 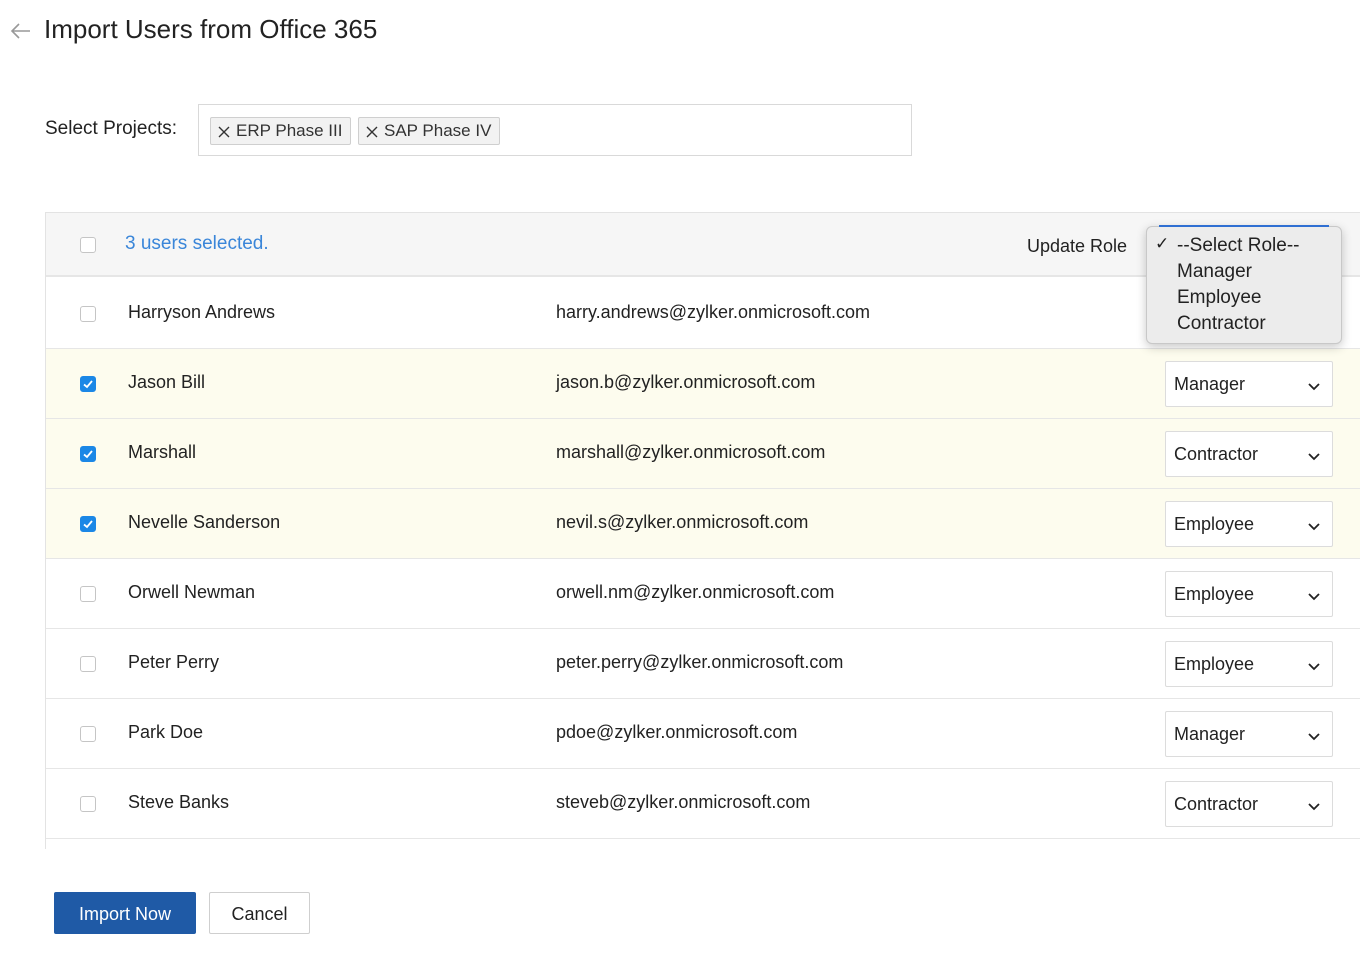 What do you see at coordinates (20, 31) in the screenshot?
I see `arrow-left-icon` at bounding box center [20, 31].